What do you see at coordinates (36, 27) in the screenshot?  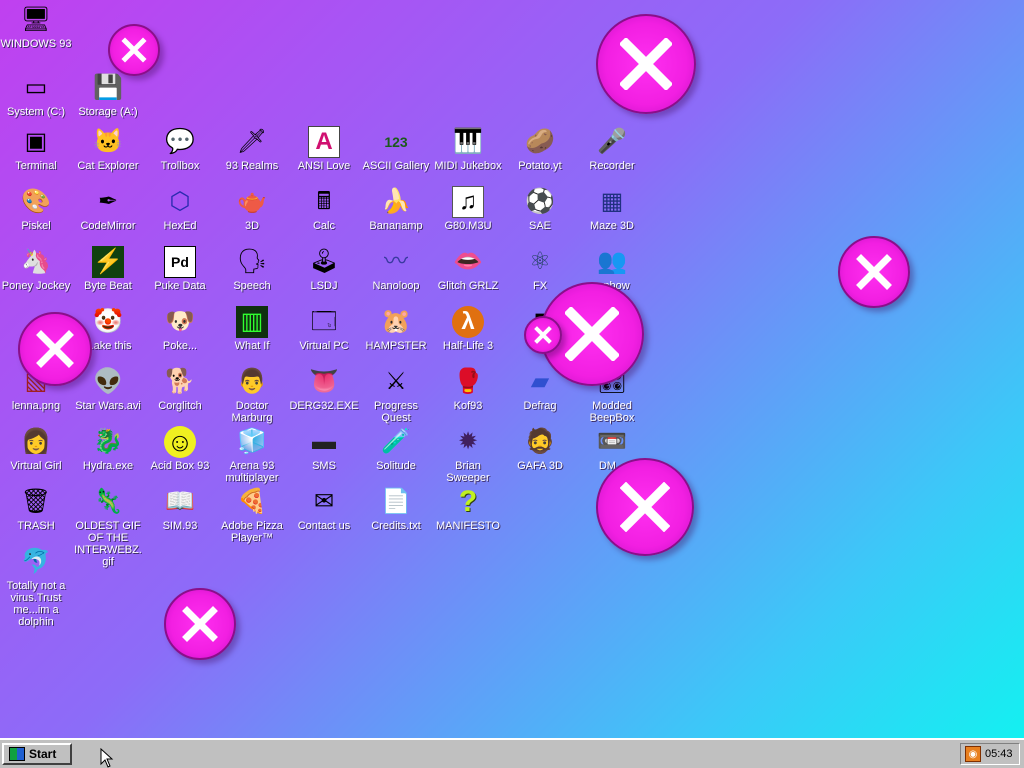 I see `icon-windows93: 🖥 WINDOWS 93` at bounding box center [36, 27].